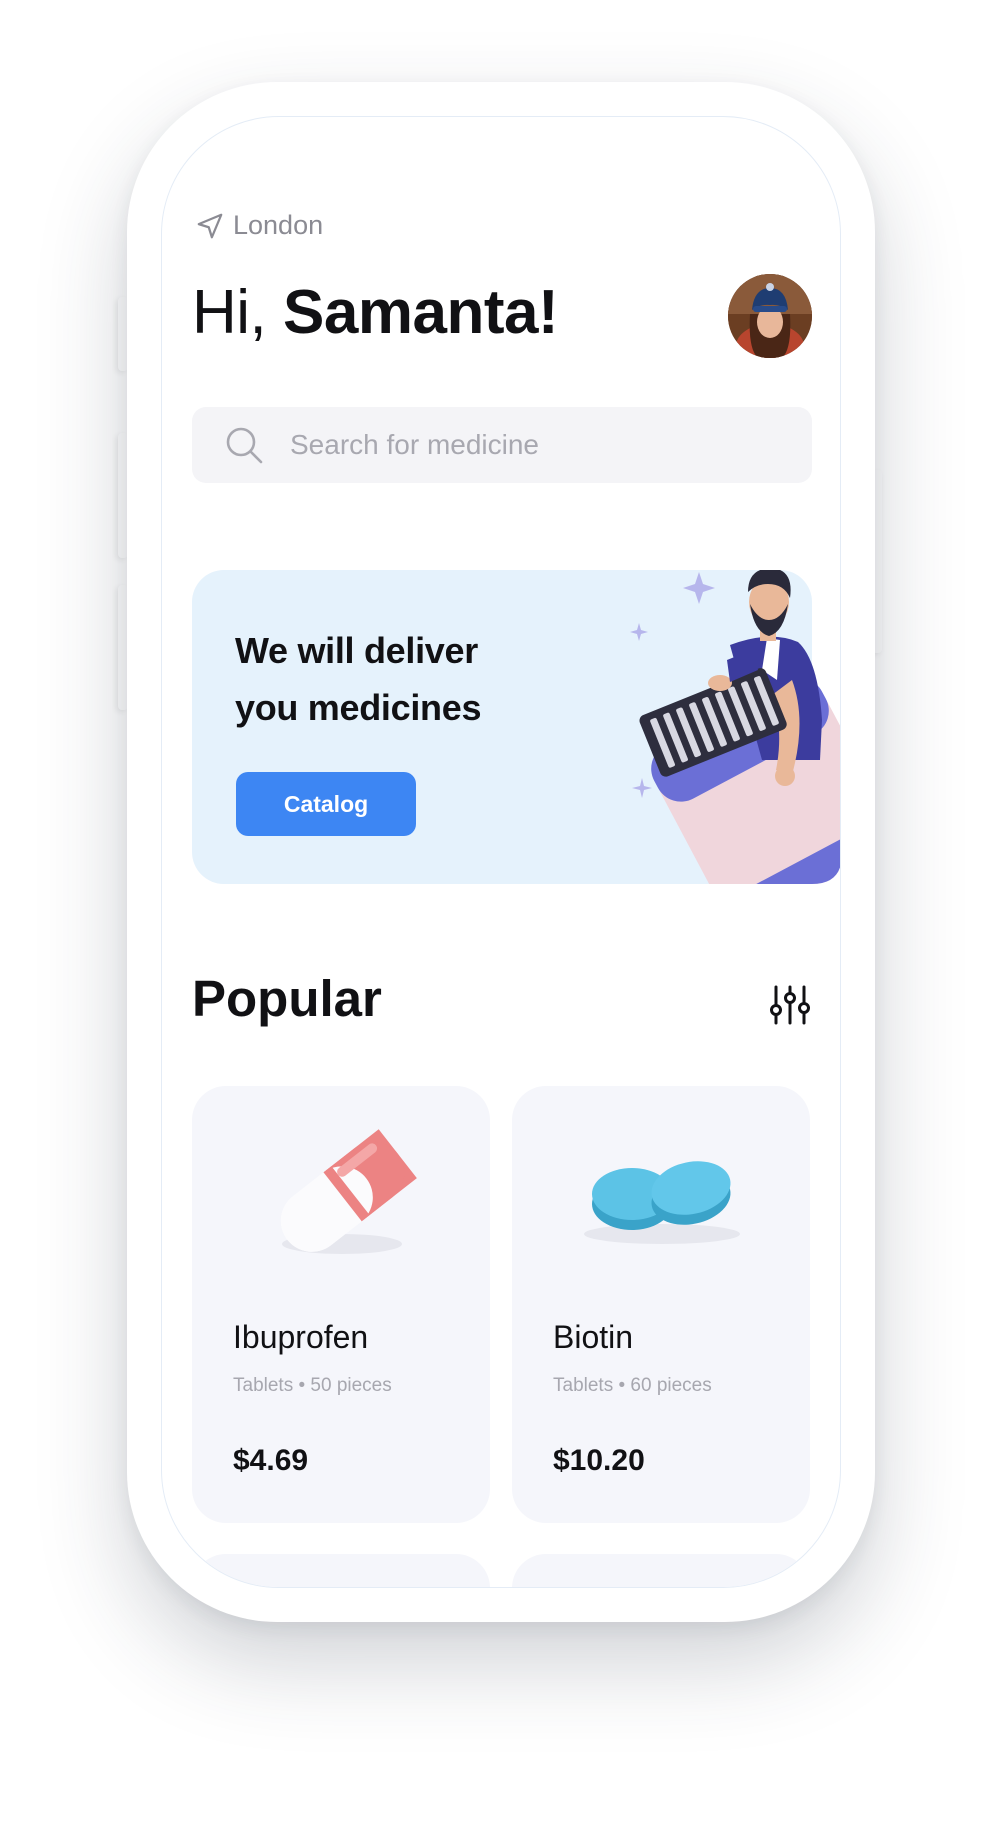 The height and width of the screenshot is (1821, 1002). Describe the element at coordinates (520, 445) in the screenshot. I see `search-input` at that location.